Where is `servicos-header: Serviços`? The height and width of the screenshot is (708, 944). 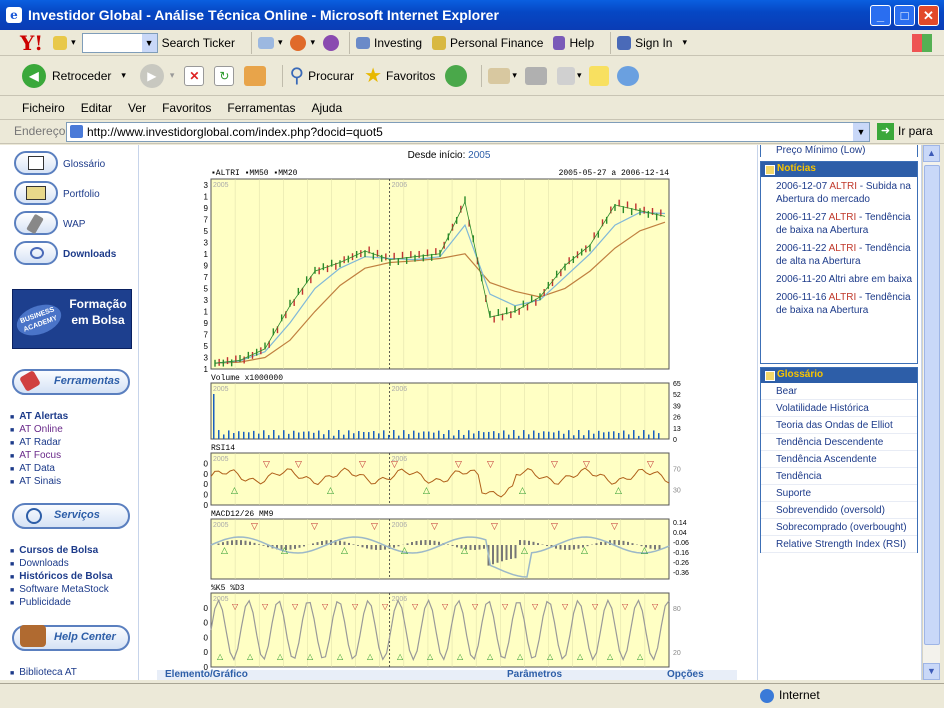 servicos-header: Serviços is located at coordinates (71, 516).